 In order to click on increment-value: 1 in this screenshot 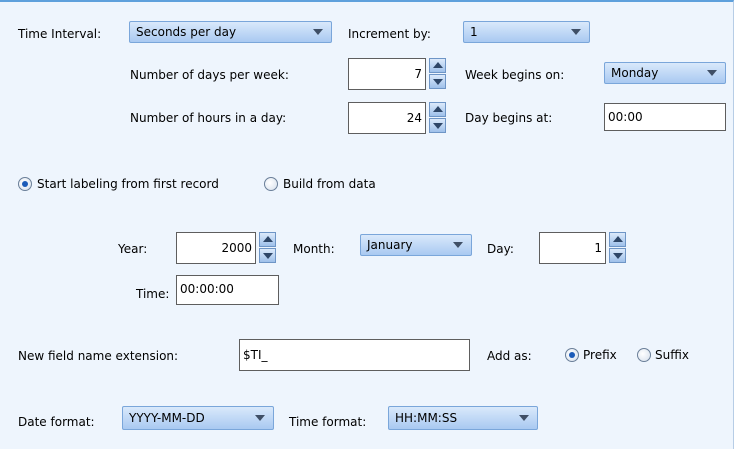, I will do `click(474, 32)`.